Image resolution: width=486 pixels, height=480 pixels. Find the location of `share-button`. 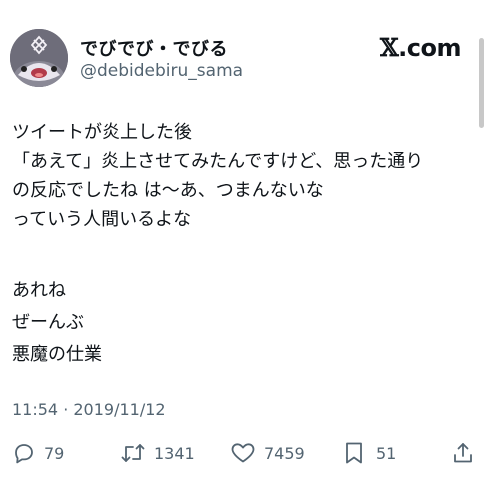

share-button is located at coordinates (463, 453).